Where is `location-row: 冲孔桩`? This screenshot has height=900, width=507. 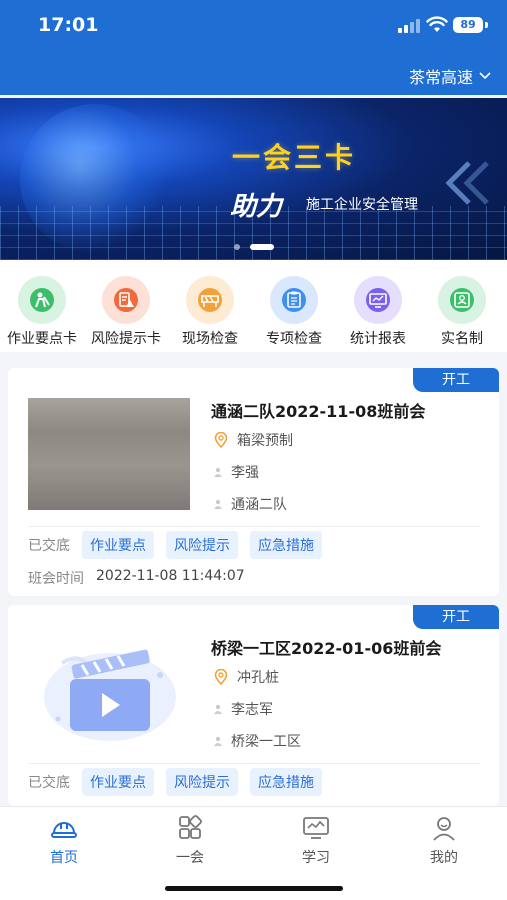 location-row: 冲孔桩 is located at coordinates (246, 677).